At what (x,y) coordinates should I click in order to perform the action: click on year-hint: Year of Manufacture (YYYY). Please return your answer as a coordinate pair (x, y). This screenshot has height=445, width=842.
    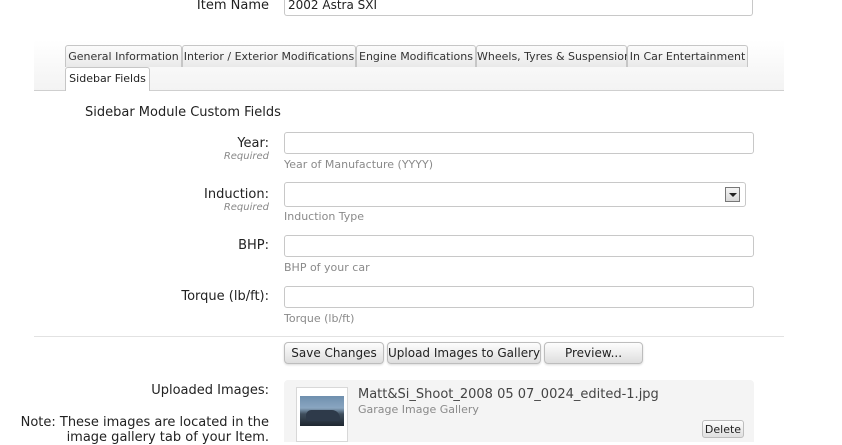
    Looking at the image, I should click on (359, 164).